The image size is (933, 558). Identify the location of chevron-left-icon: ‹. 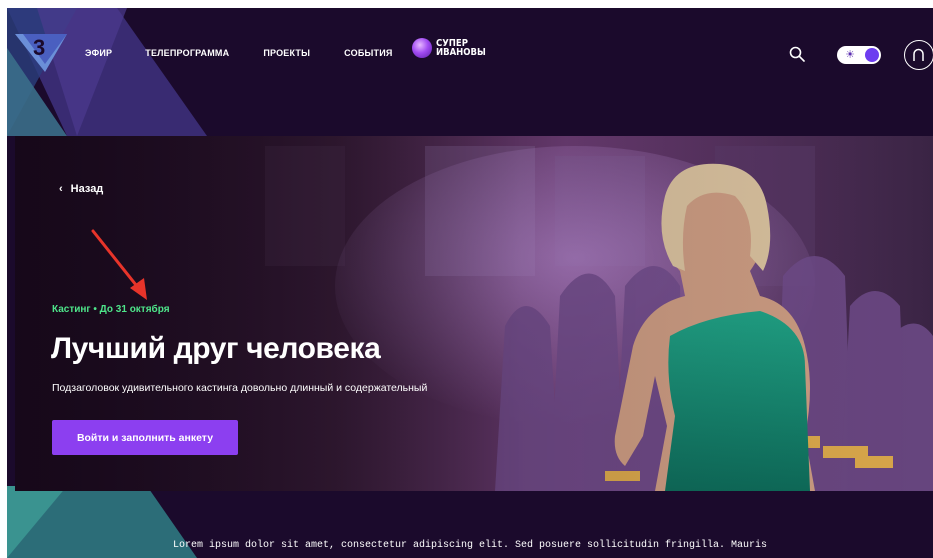
(61, 189).